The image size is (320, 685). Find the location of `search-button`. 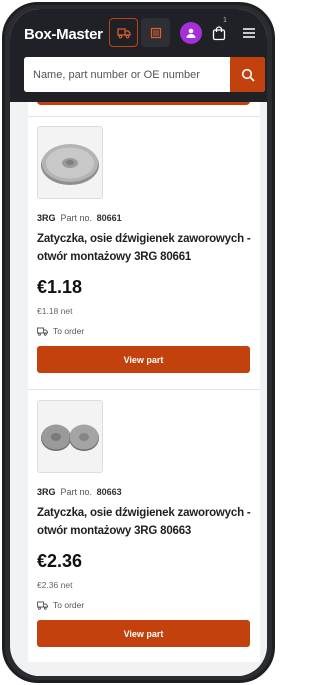

search-button is located at coordinates (247, 74).